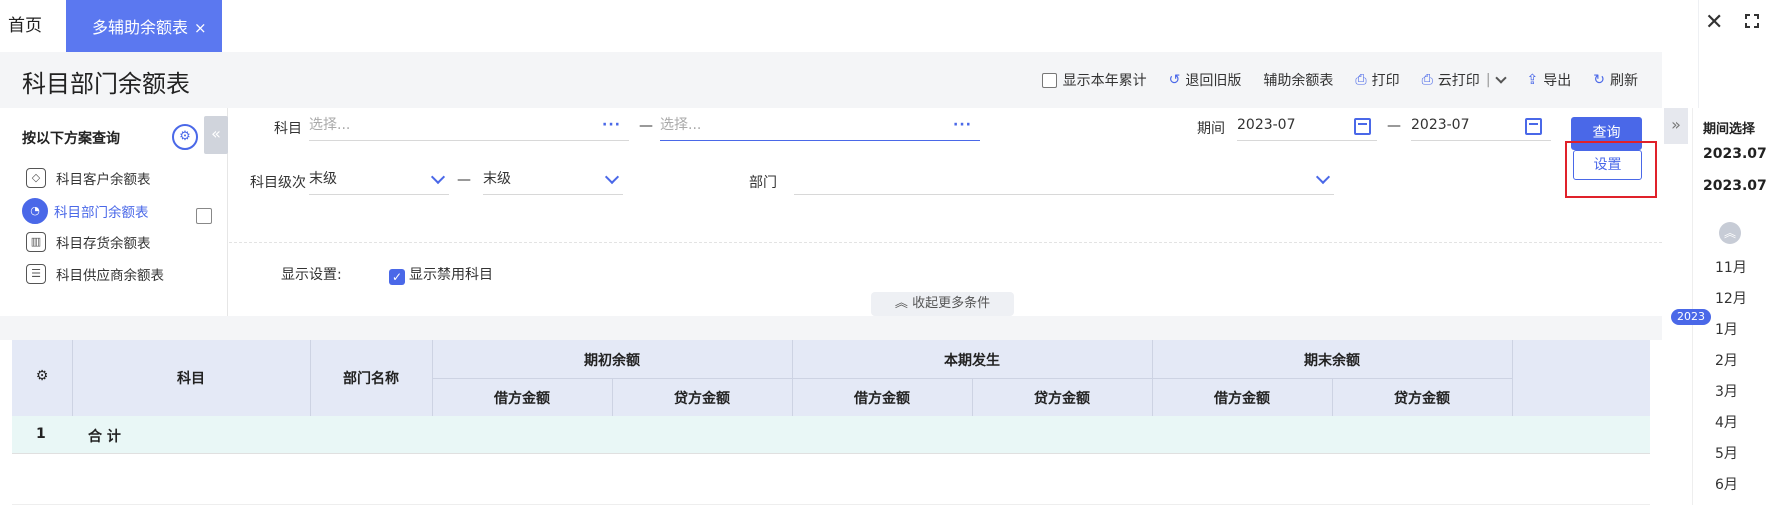  I want to click on fullscreen-icon, so click(1752, 21).